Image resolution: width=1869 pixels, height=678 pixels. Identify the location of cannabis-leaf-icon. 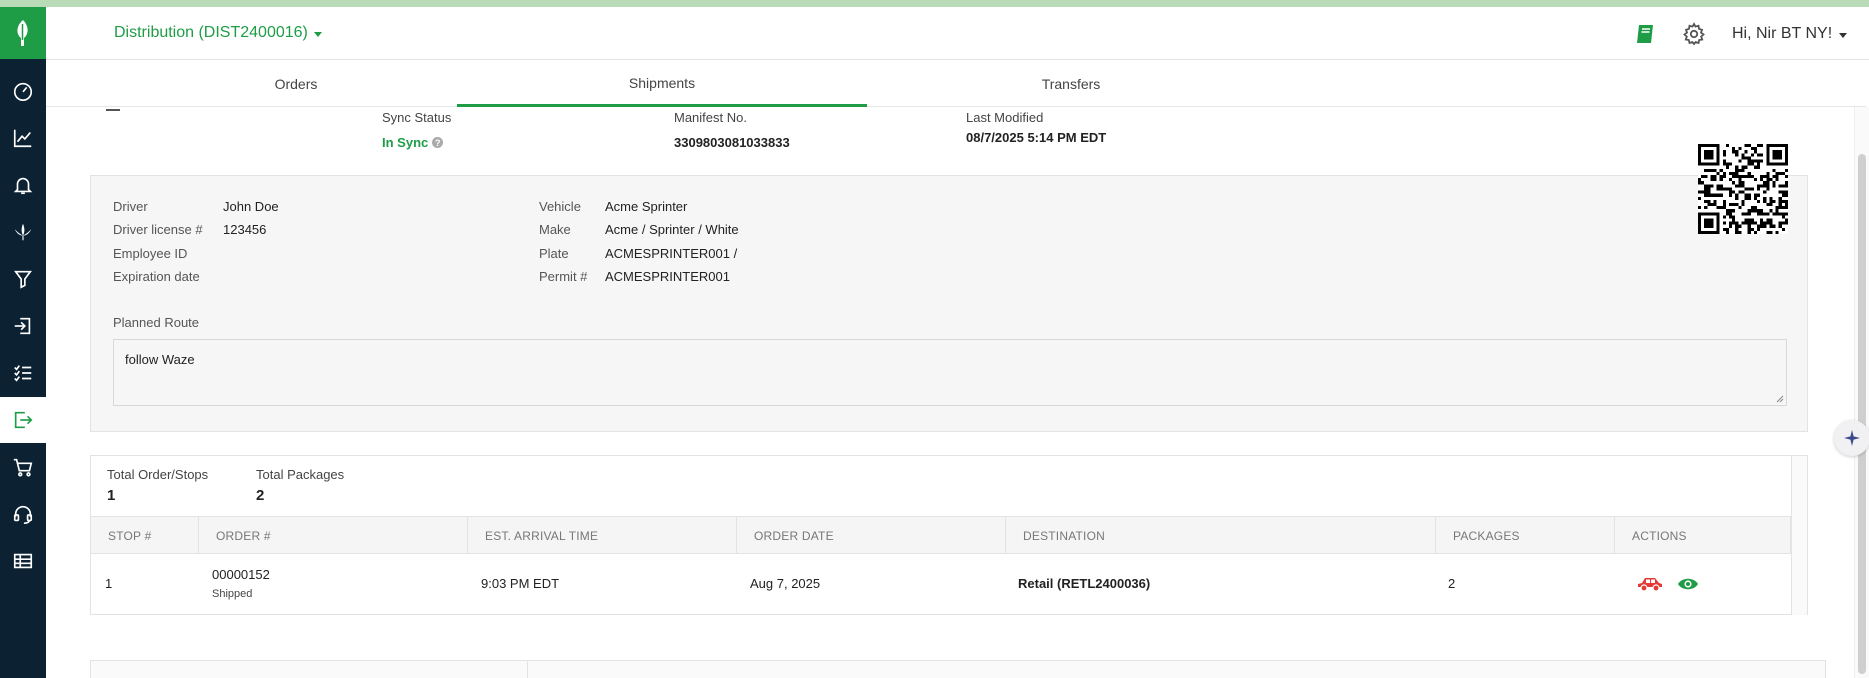
(23, 232).